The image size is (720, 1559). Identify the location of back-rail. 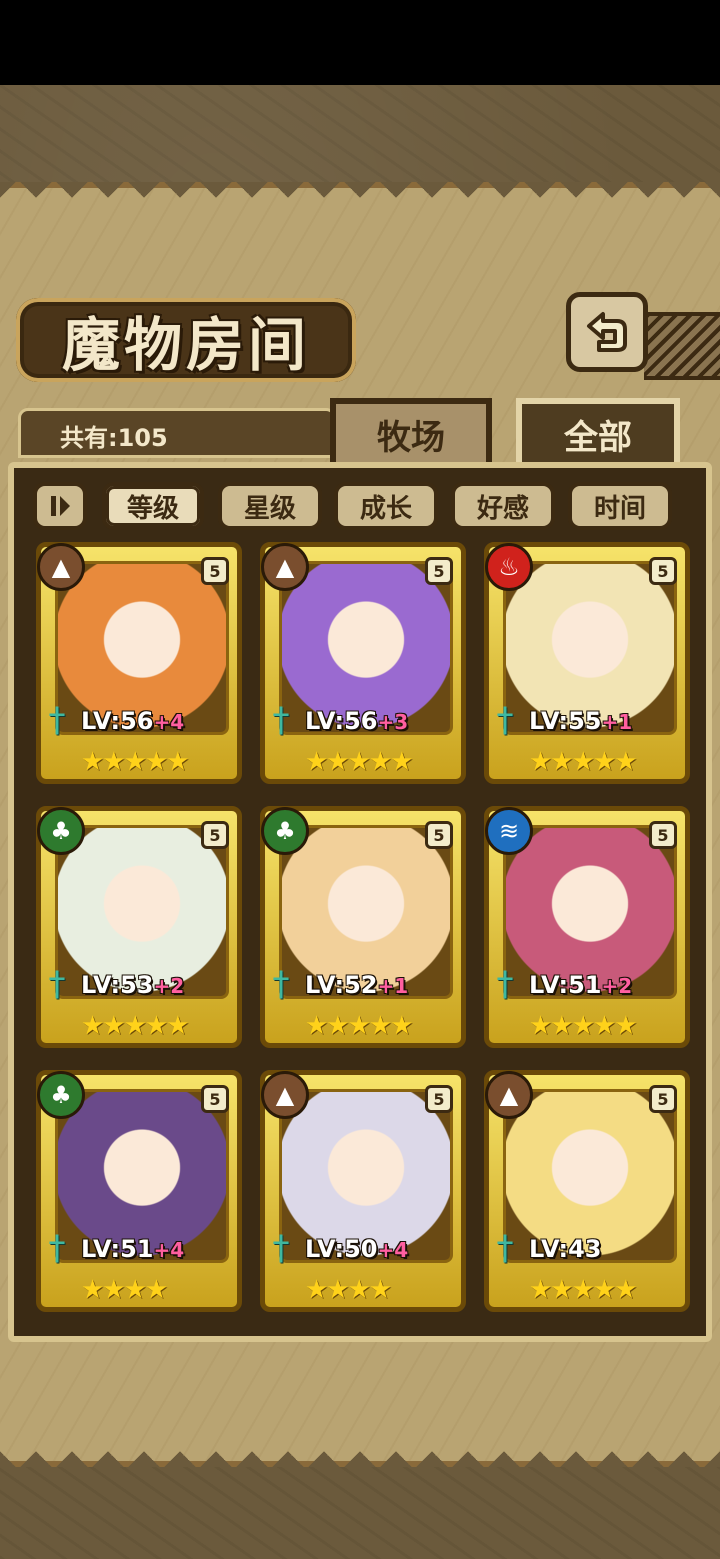
(682, 346).